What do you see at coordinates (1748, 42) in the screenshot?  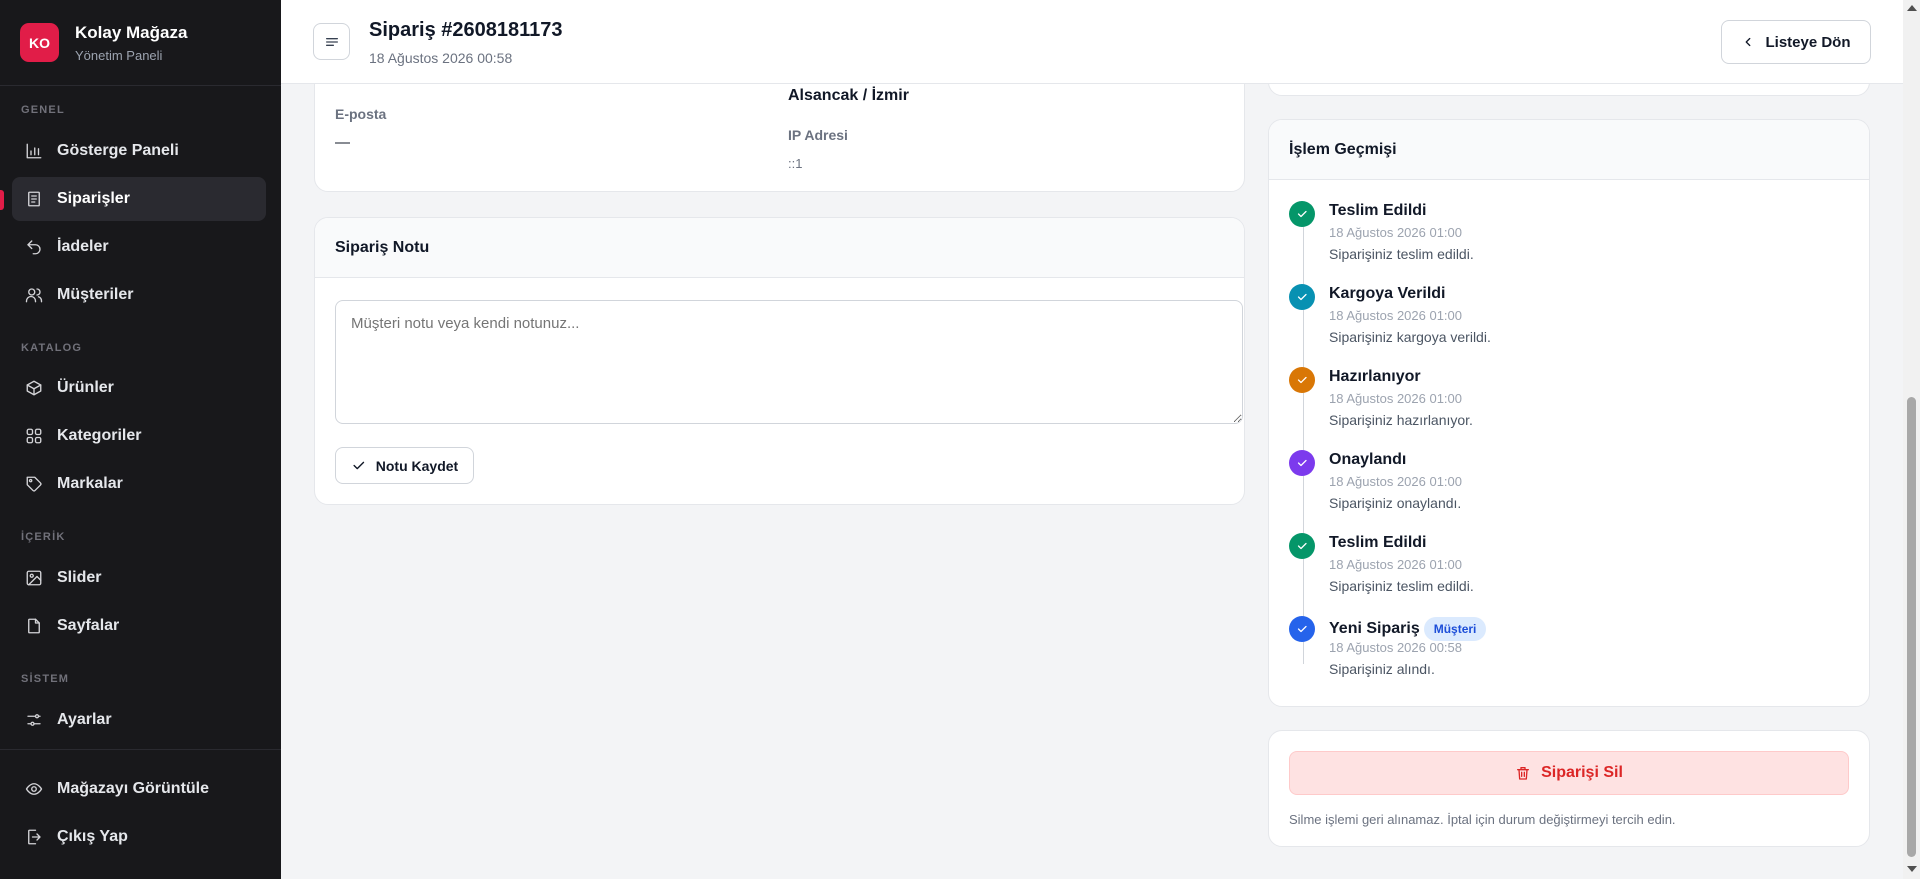 I see `chevron-left-icon` at bounding box center [1748, 42].